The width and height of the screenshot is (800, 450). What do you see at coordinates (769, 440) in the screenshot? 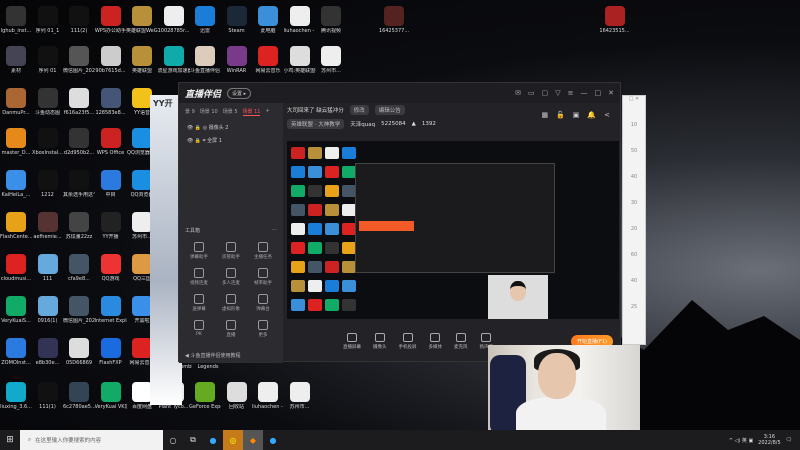
I see `clock: 3:16 2022/8/5` at bounding box center [769, 440].